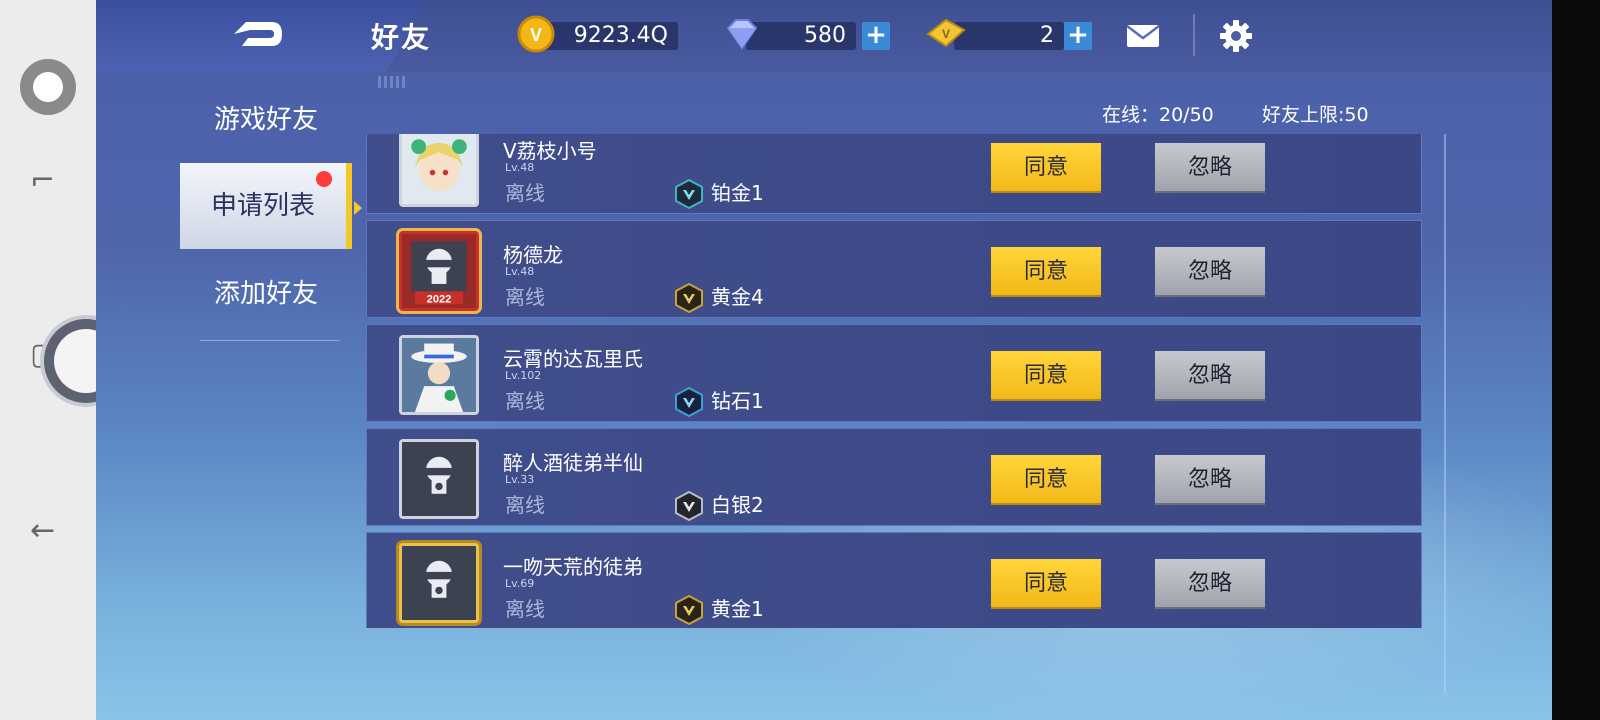 This screenshot has height=720, width=1600. I want to click on anime-girl-avatar-icon, so click(439, 169).